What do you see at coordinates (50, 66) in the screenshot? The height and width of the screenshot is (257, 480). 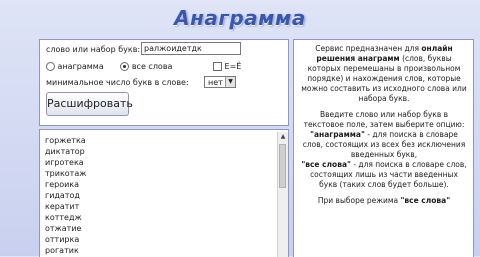 I see `mode-anagram-radio` at bounding box center [50, 66].